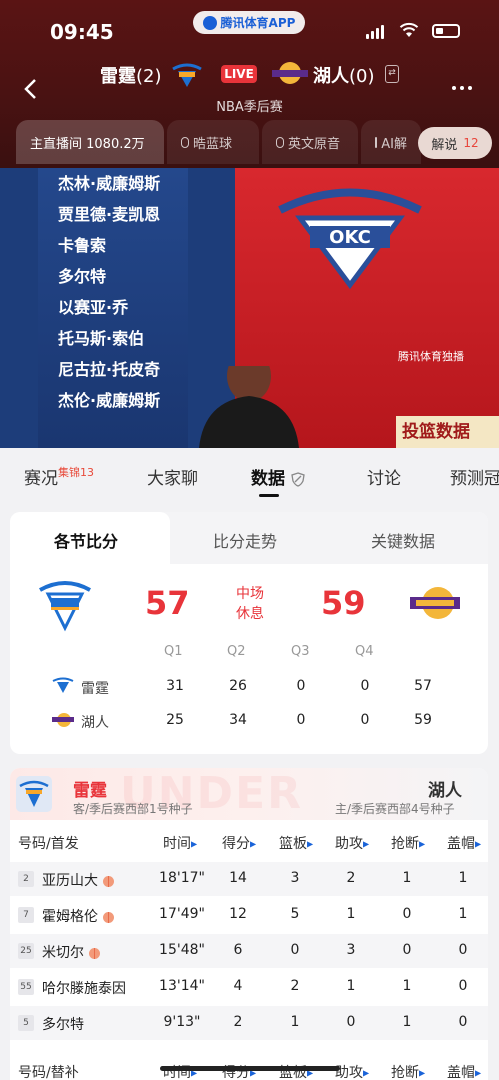 The image size is (499, 1080). What do you see at coordinates (461, 1072) in the screenshot?
I see `column-label: 盖帽` at bounding box center [461, 1072].